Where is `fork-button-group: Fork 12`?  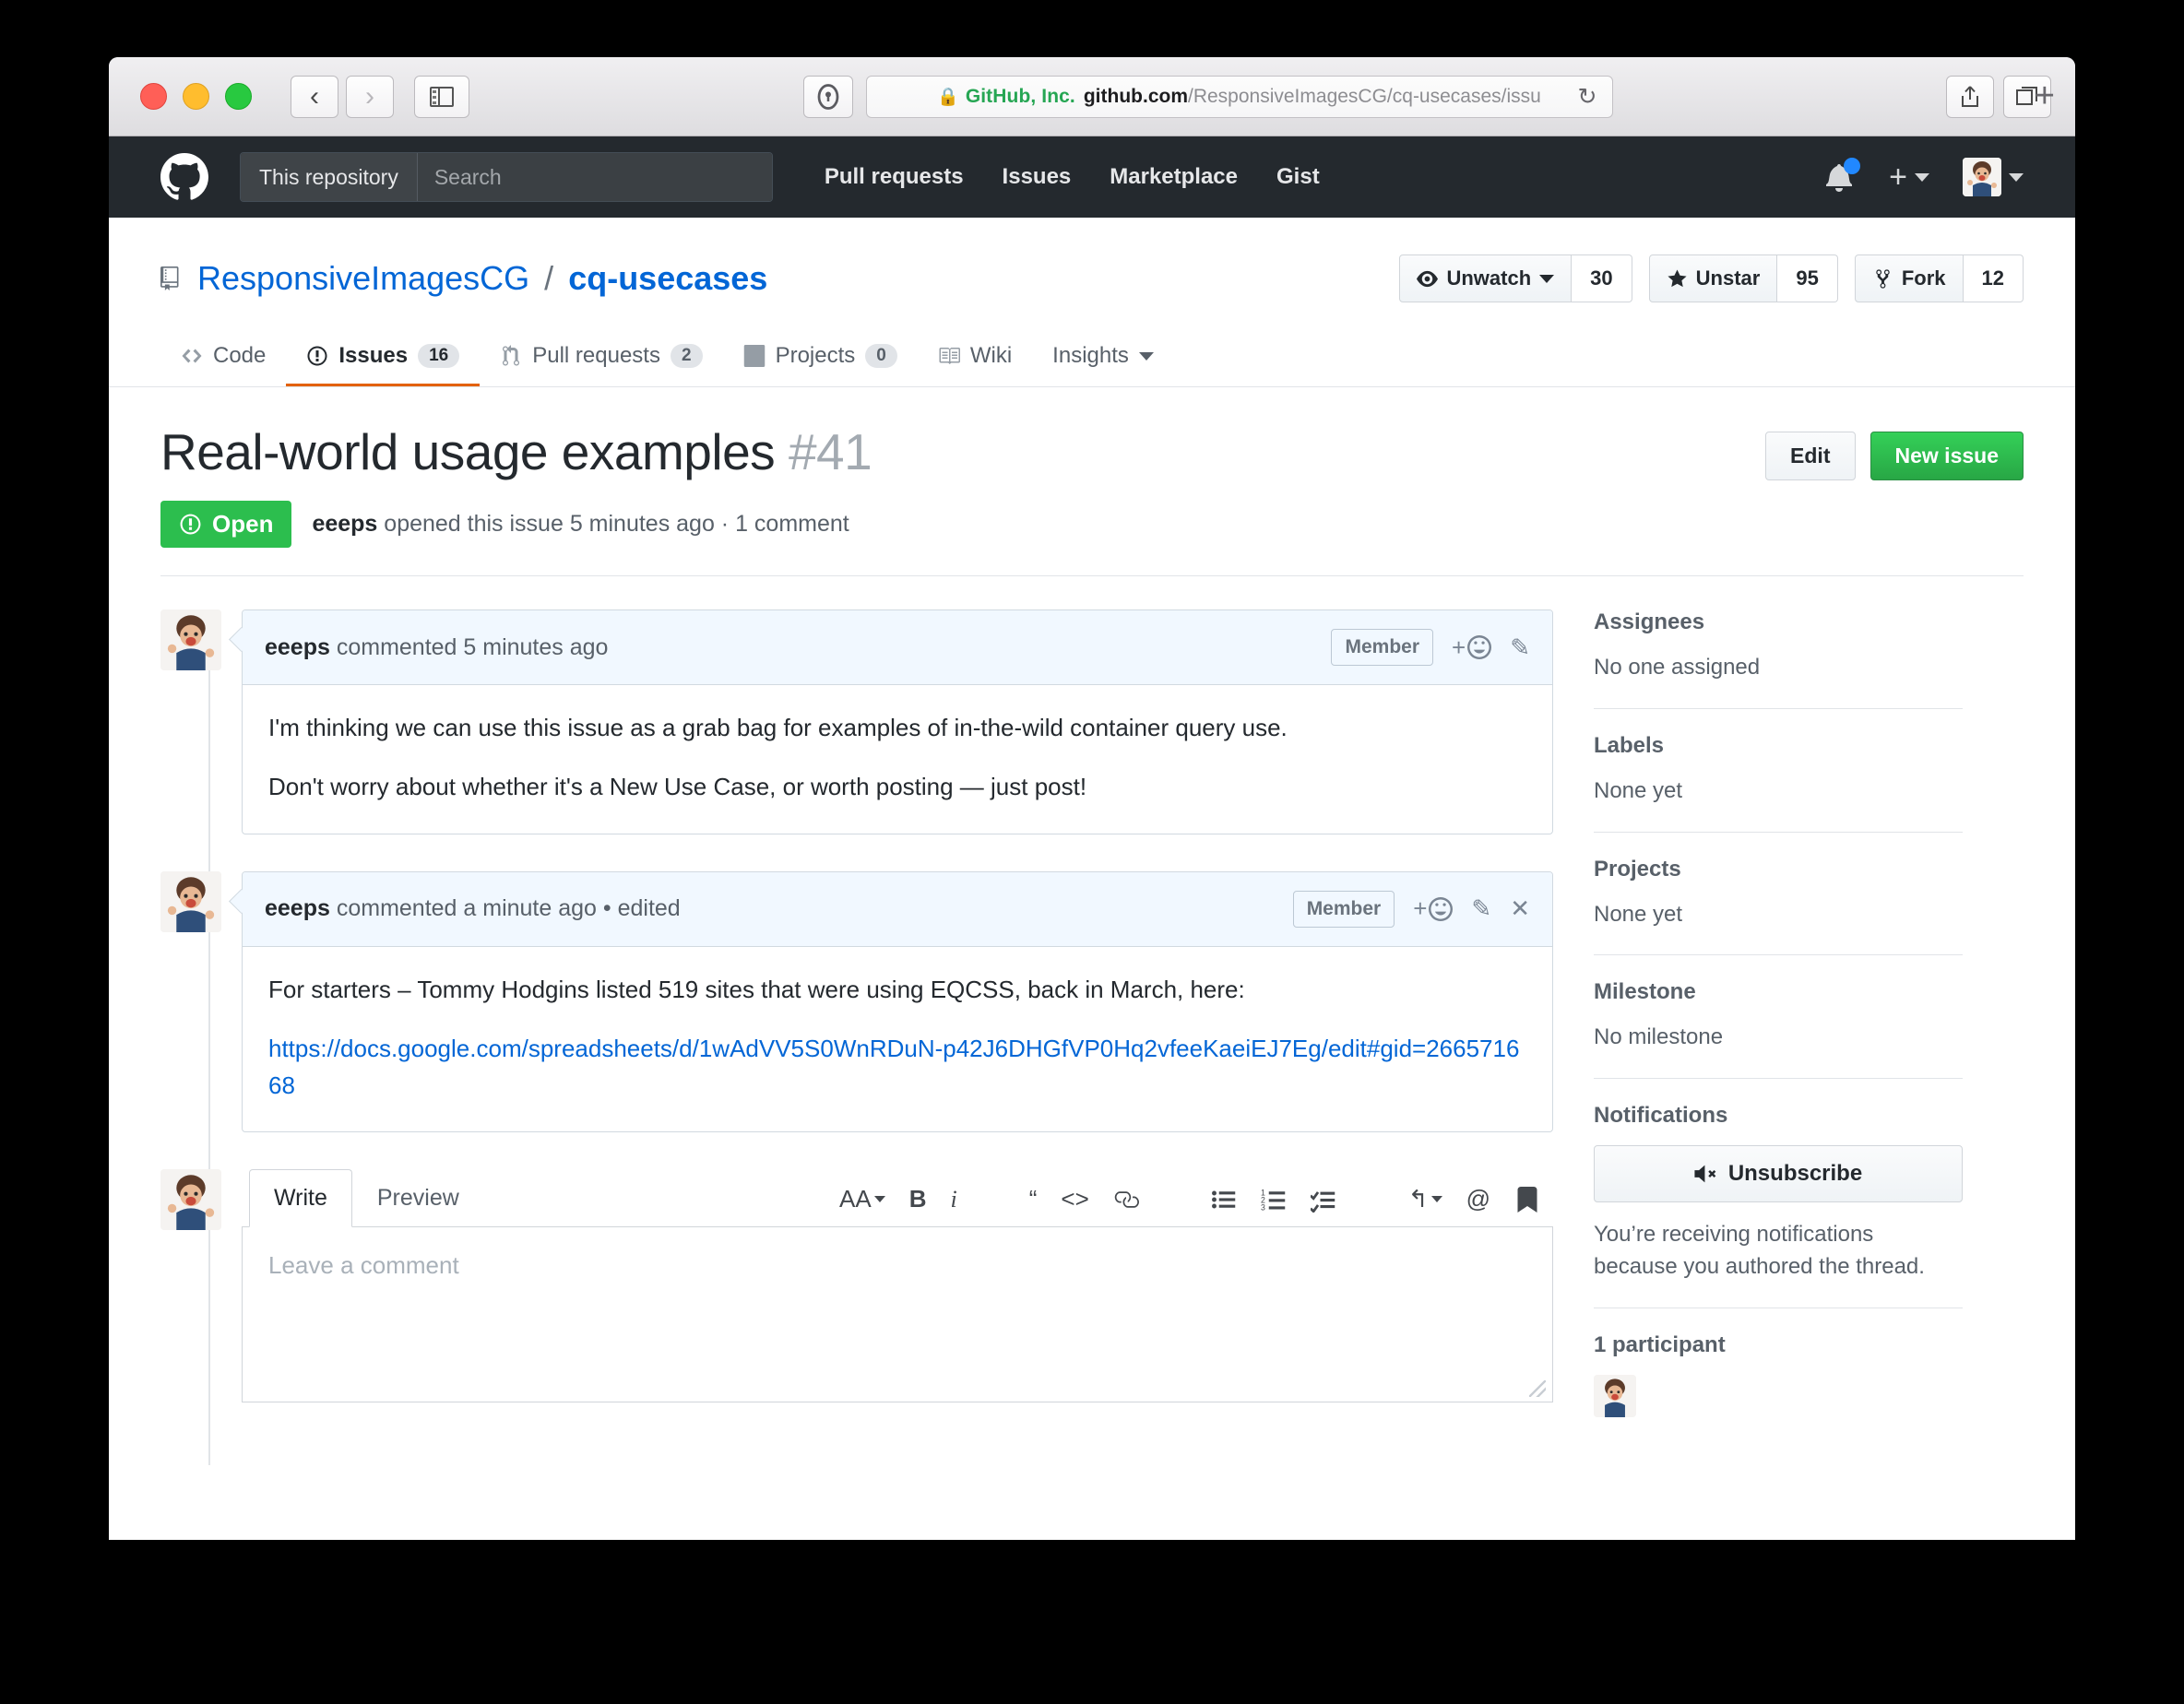
fork-button-group: Fork 12 is located at coordinates (1939, 278).